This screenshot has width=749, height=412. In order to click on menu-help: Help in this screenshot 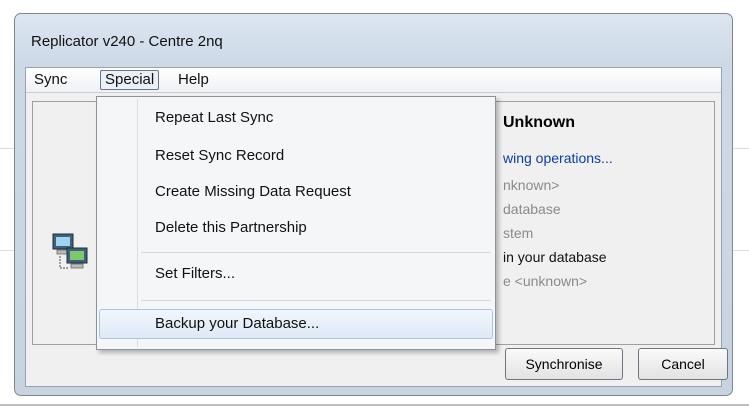, I will do `click(193, 80)`.